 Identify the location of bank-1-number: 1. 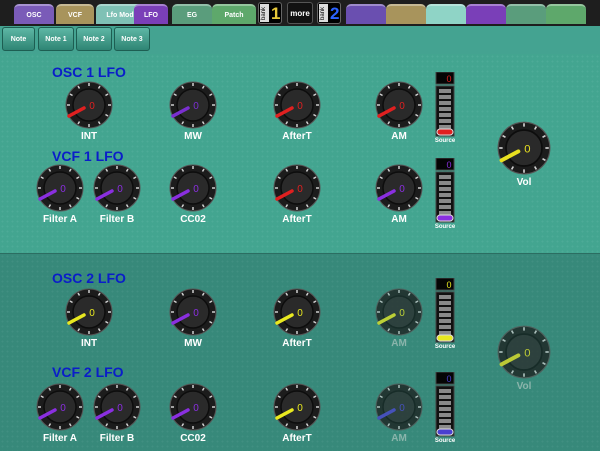
(276, 13).